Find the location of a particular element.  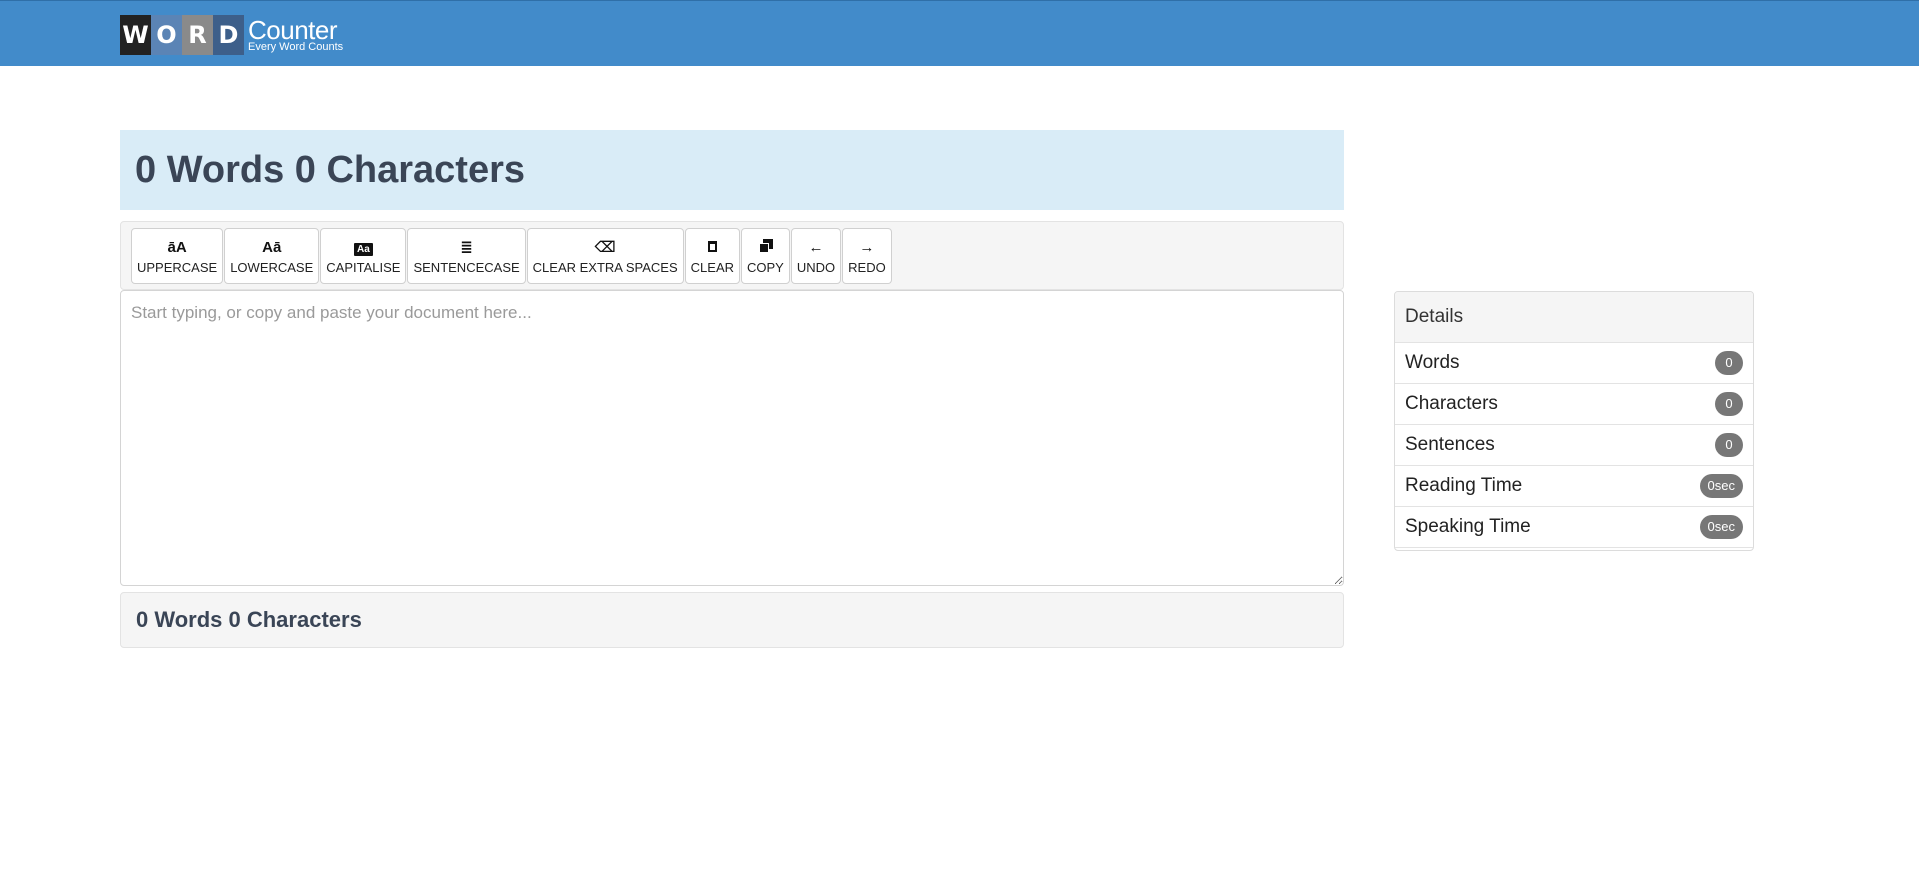

details-row-characters: Characters 0 is located at coordinates (1574, 404).